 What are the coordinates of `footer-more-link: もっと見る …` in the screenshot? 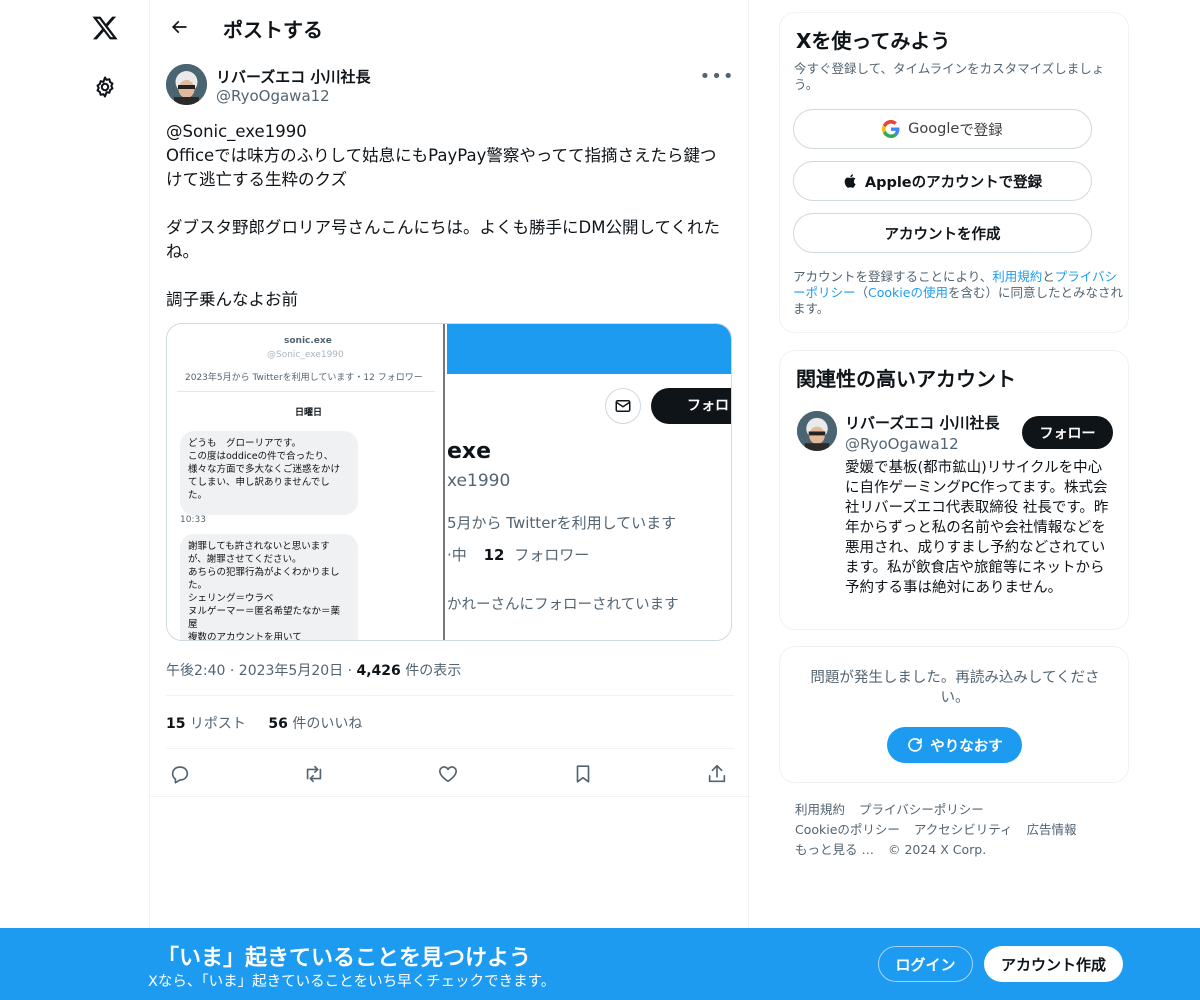 It's located at (834, 849).